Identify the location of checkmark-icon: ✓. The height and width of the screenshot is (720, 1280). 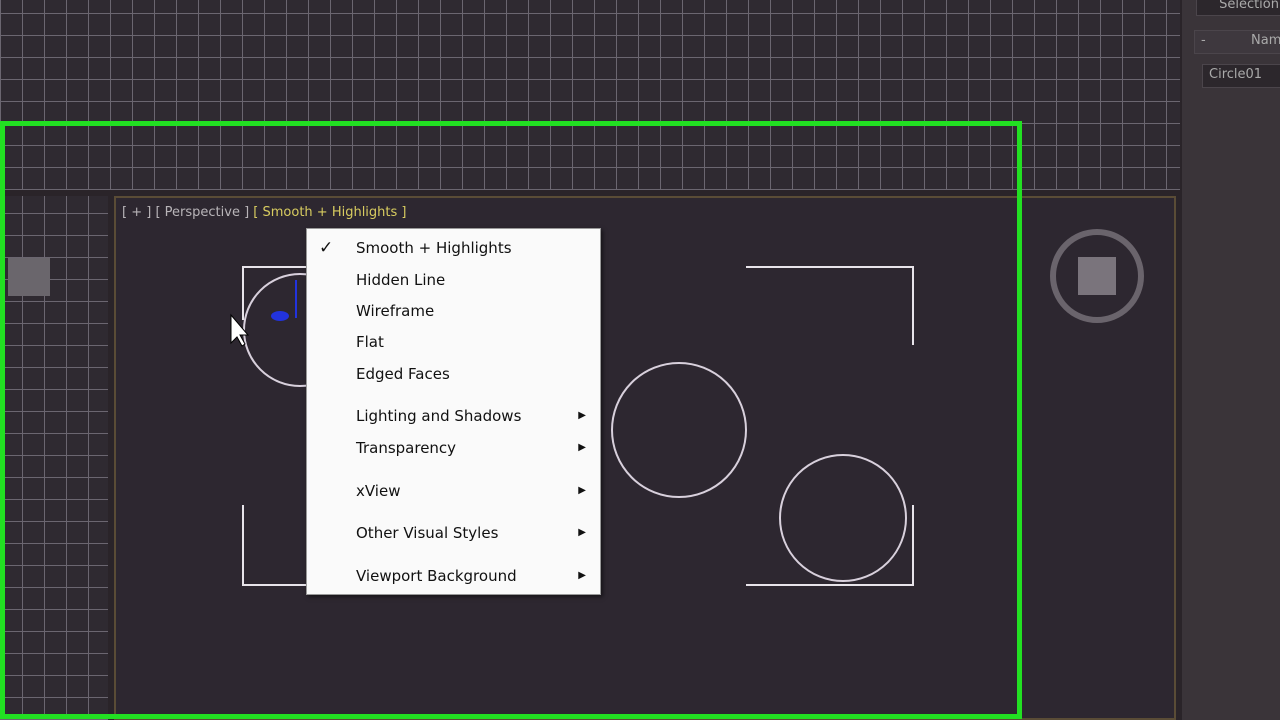
(326, 248).